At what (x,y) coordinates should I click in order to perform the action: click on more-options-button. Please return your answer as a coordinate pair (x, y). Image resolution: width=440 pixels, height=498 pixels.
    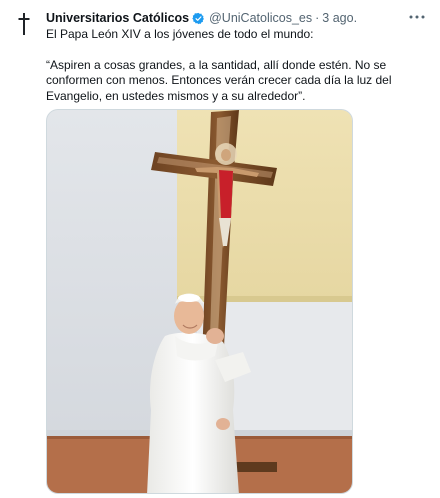
    Looking at the image, I should click on (417, 17).